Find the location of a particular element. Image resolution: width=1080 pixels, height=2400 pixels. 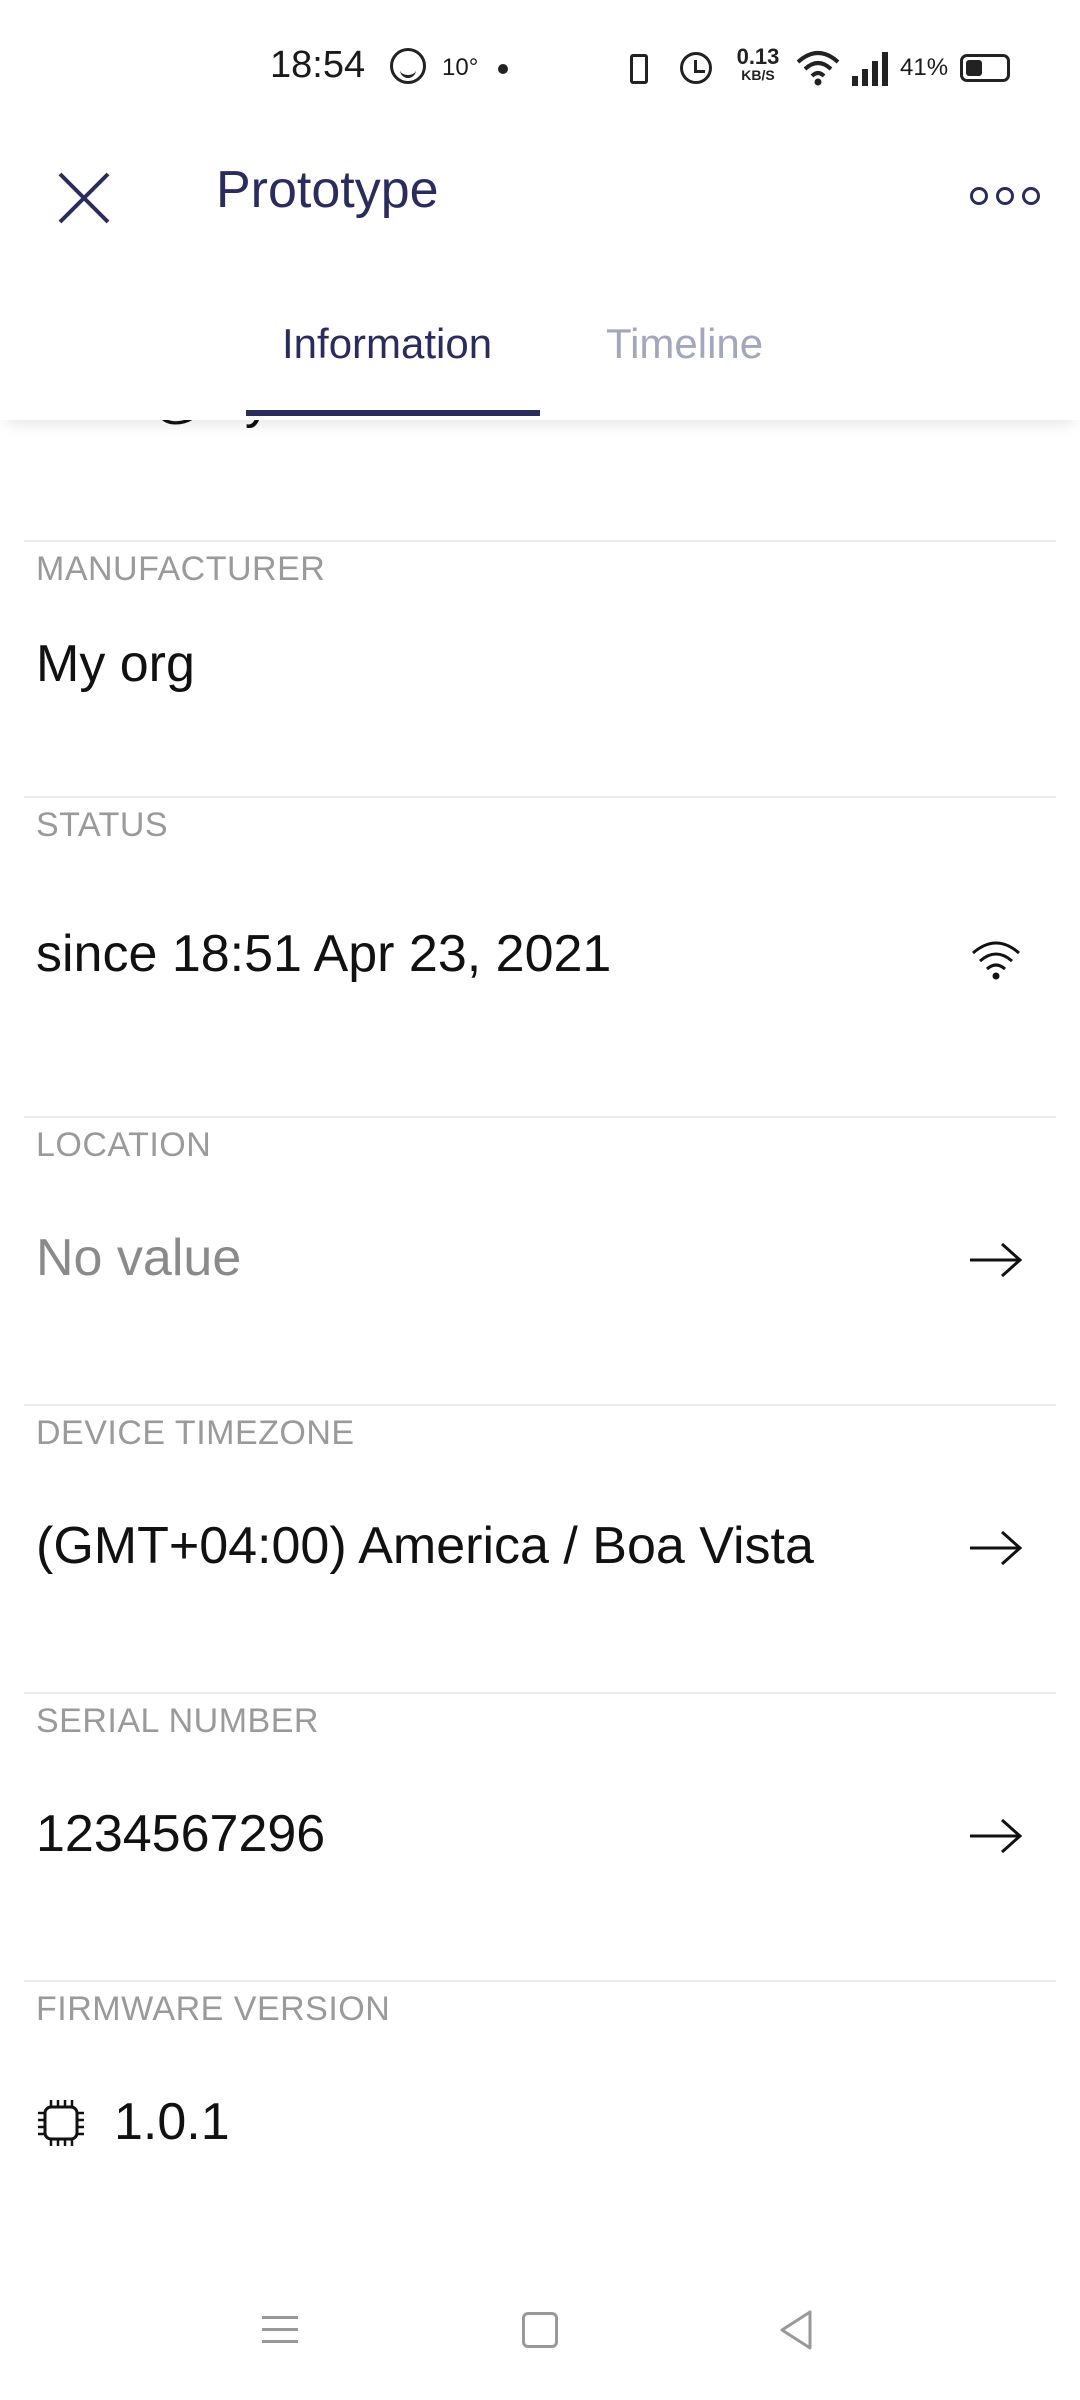

location-value: No value is located at coordinates (138, 1258).